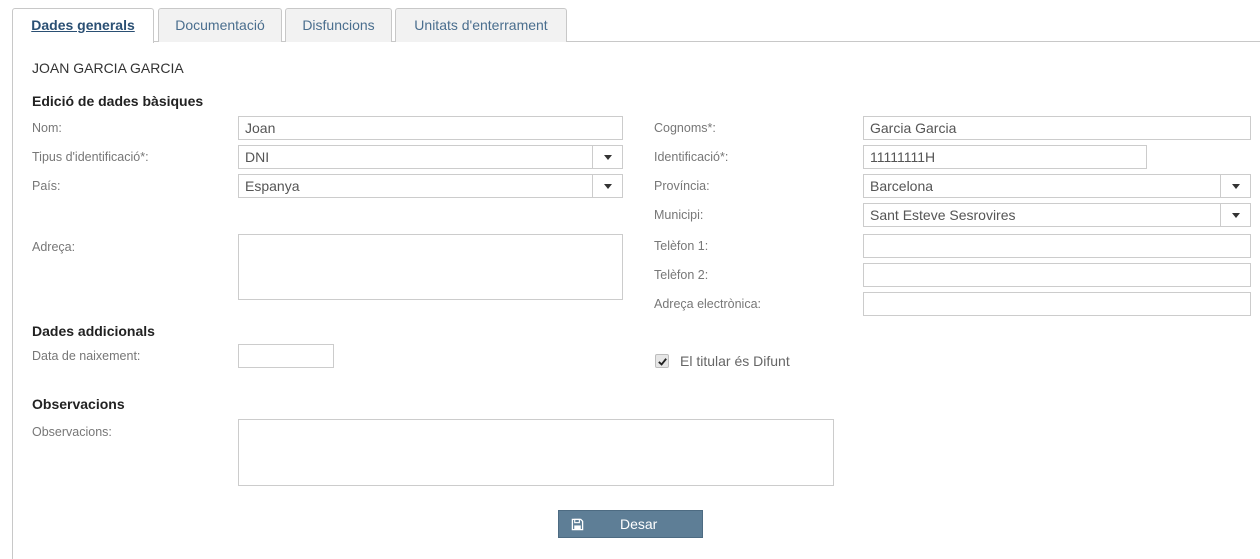 This screenshot has height=559, width=1260. I want to click on tab-label: Unitats d'enterrament, so click(481, 25).